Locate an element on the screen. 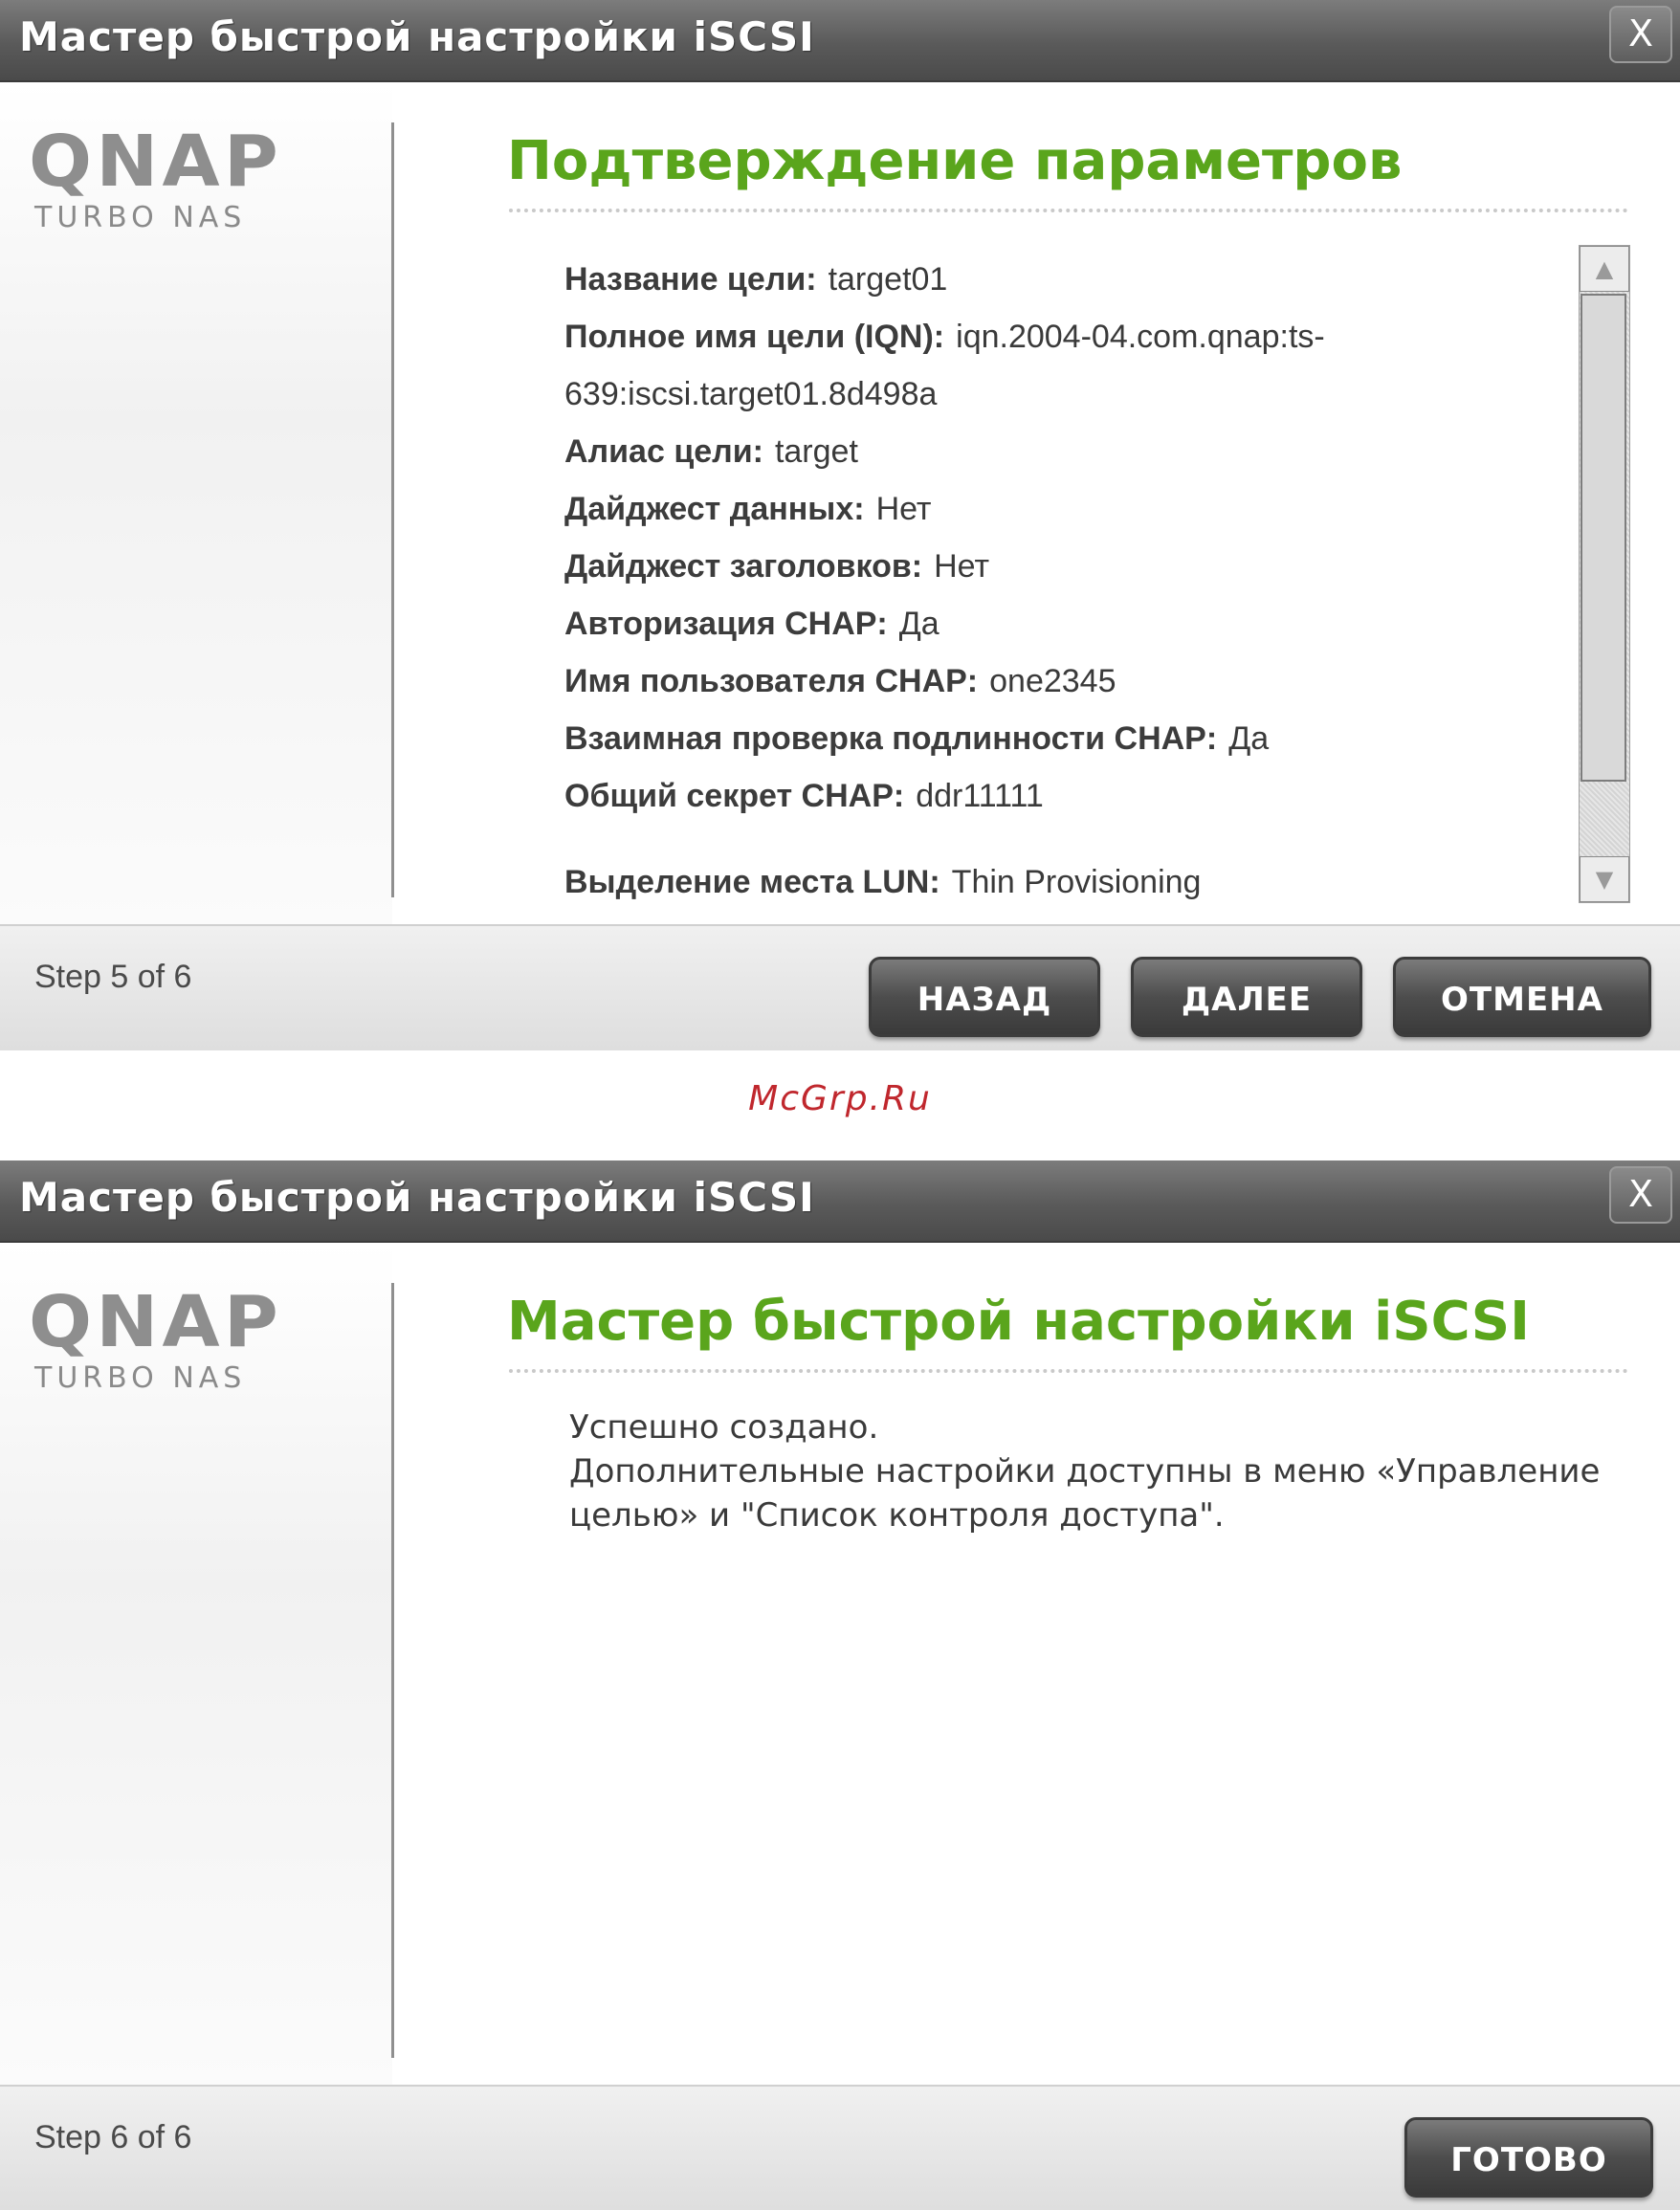 This screenshot has width=1680, height=2210. param-label: Выделение места LUN: is located at coordinates (752, 882).